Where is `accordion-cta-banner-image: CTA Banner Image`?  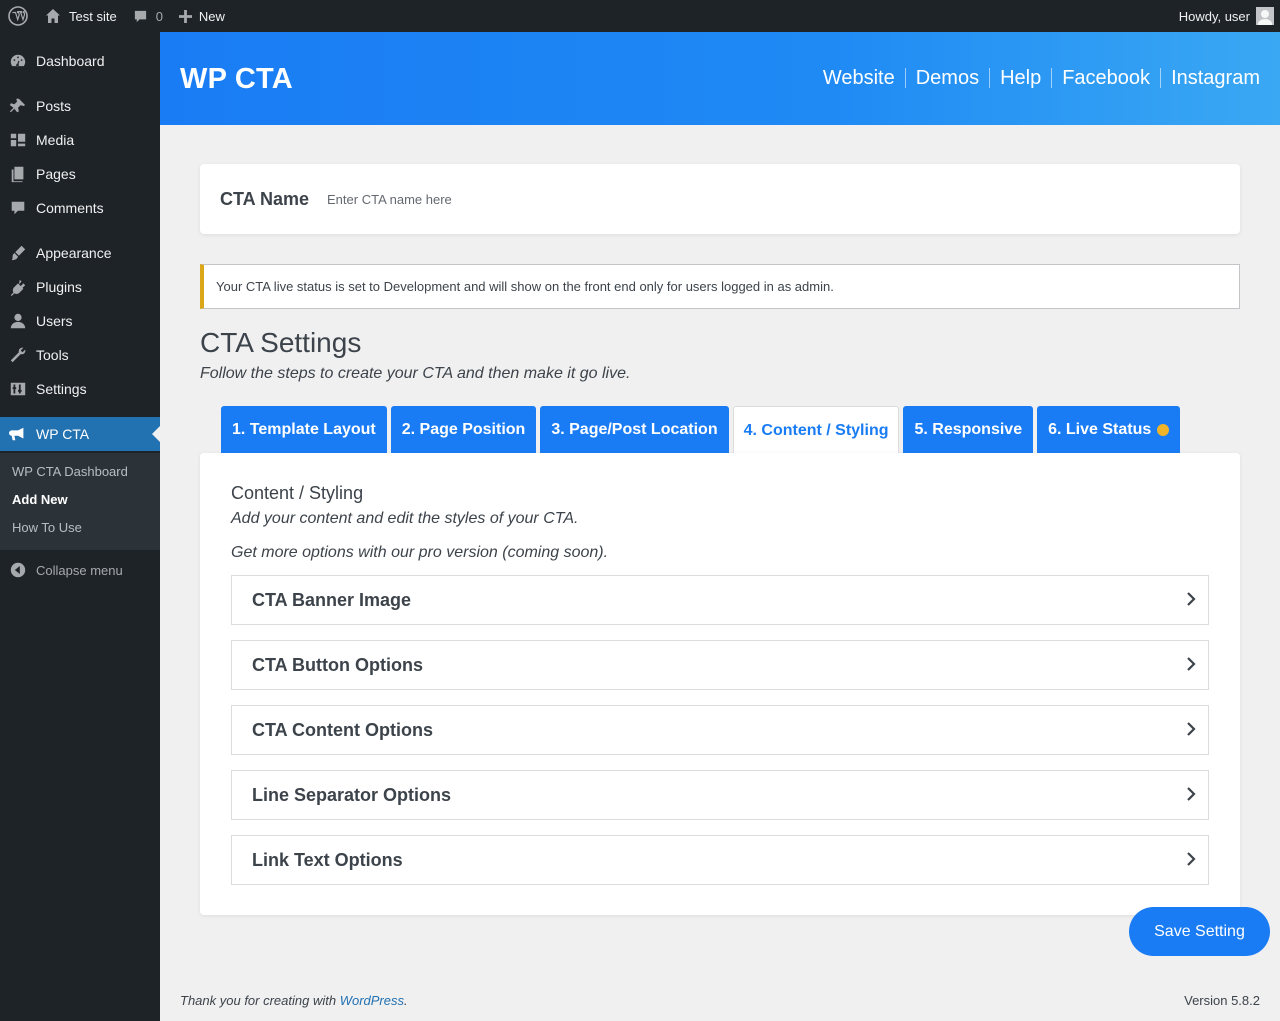 accordion-cta-banner-image: CTA Banner Image is located at coordinates (720, 600).